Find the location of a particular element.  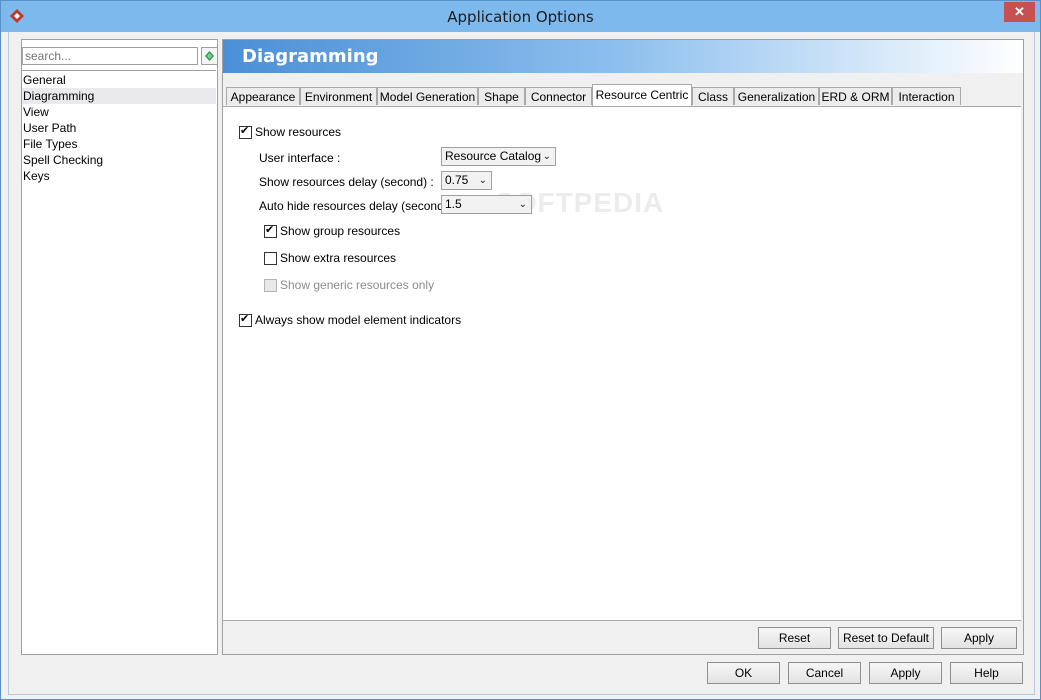

generic-resources-checkbox is located at coordinates (270, 285).